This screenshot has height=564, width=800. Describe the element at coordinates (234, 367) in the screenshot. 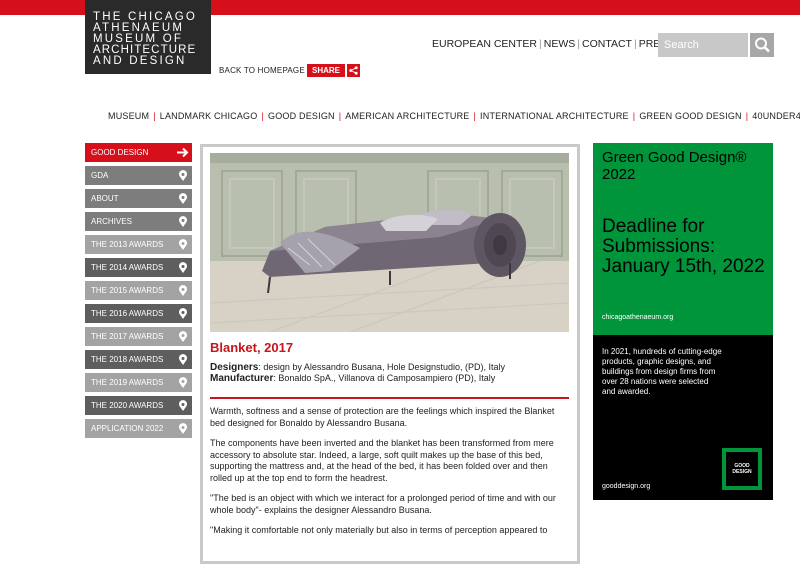

I see `designers-label: Designers` at that location.